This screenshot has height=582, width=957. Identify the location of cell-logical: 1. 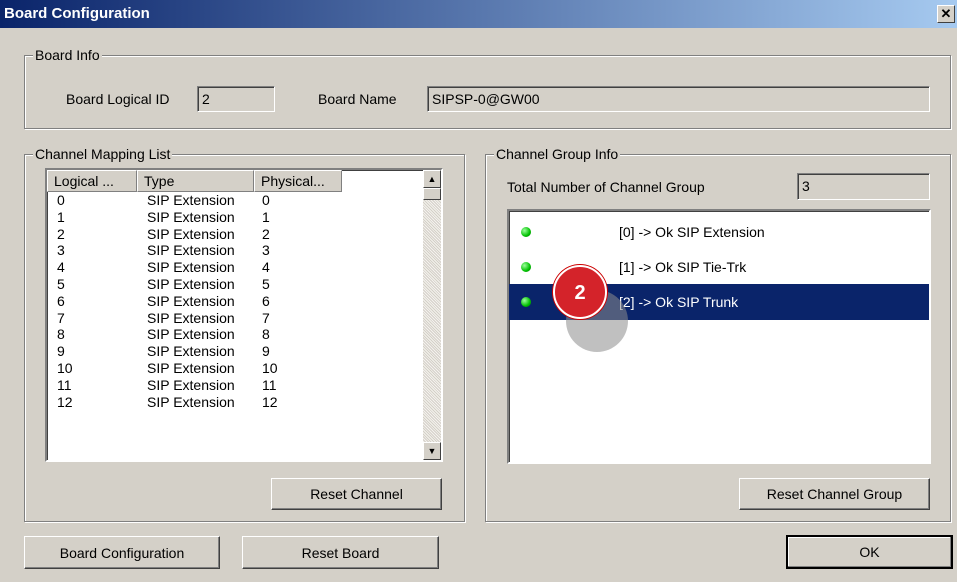
(61, 216).